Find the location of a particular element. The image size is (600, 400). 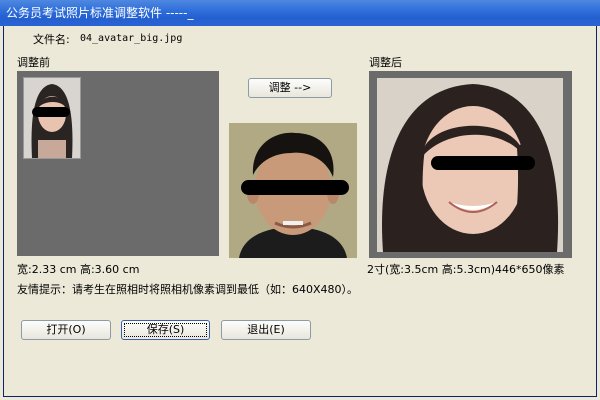

before-dimensions: 宽:2.33 cm 高:3.60 cm is located at coordinates (78, 269).